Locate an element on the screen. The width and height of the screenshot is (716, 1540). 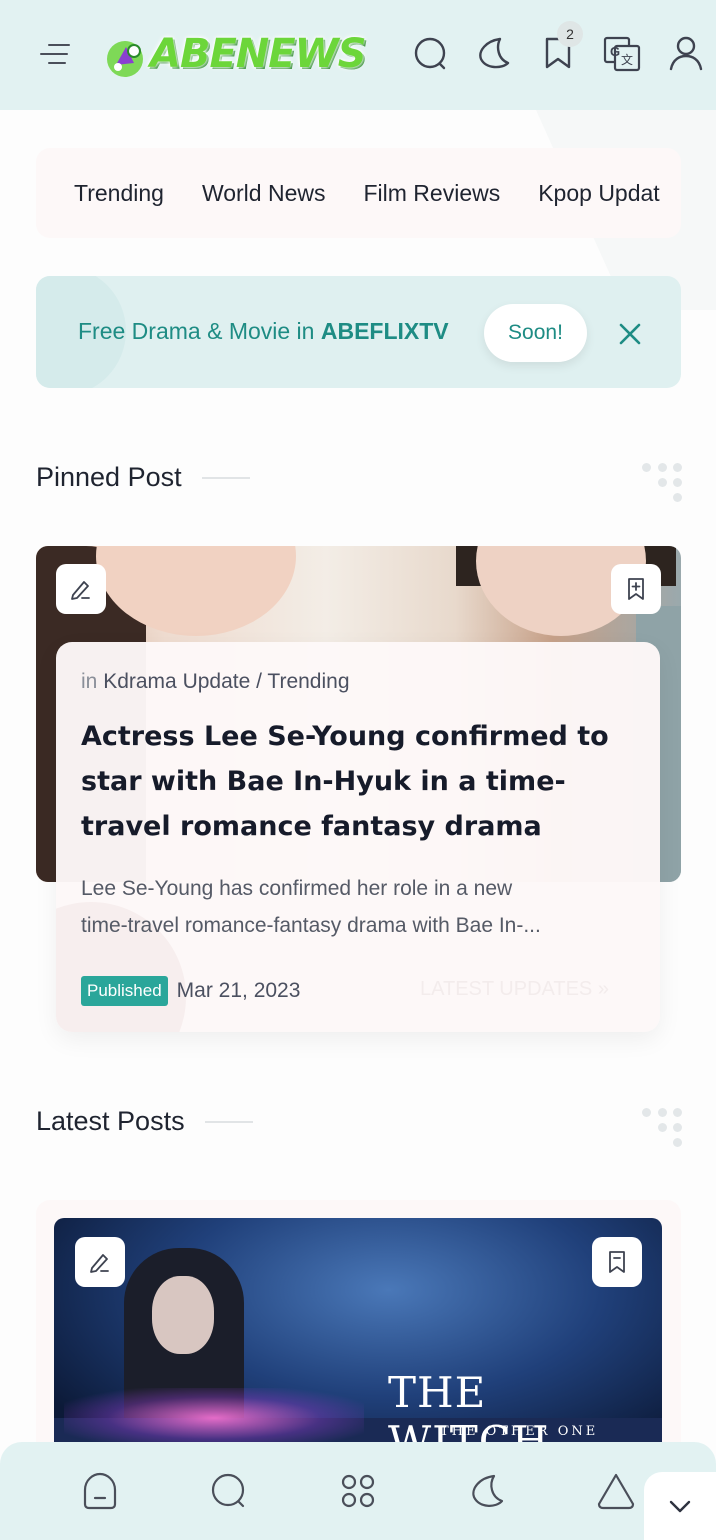
poster-subtitle: THE OTHER ONE is located at coordinates (519, 1431).